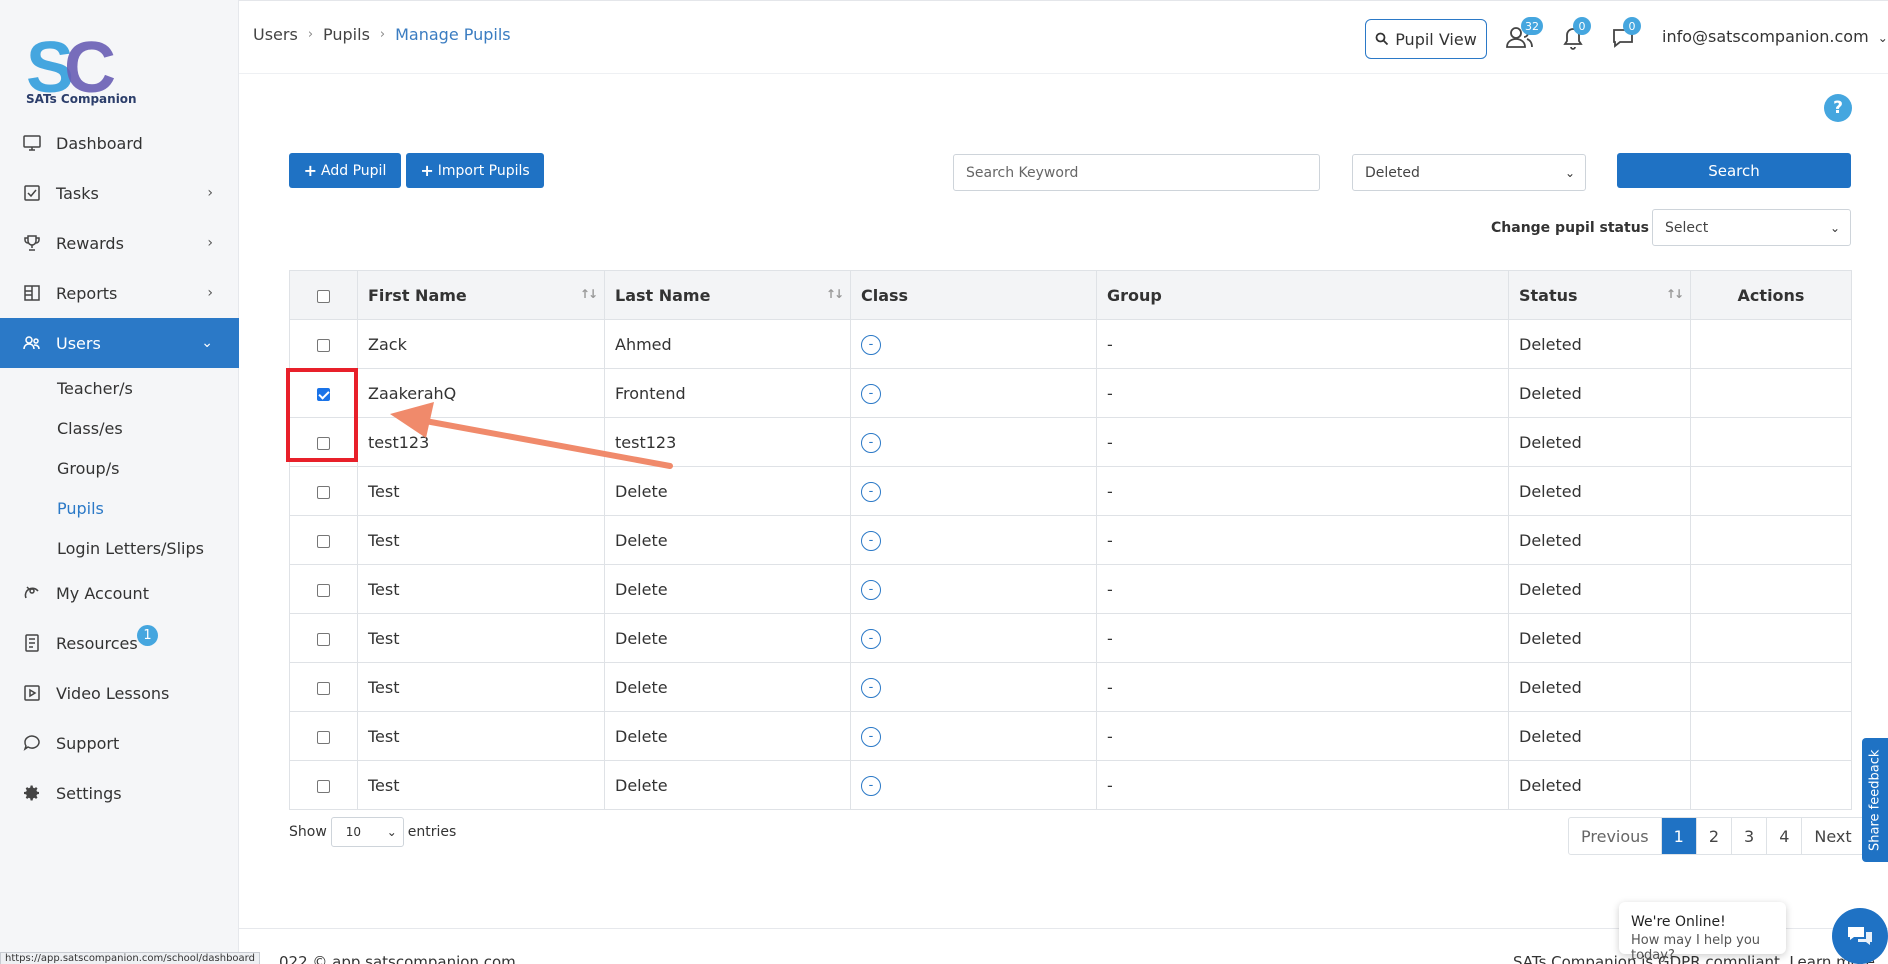  Describe the element at coordinates (531, 435) in the screenshot. I see `arrow-annotation` at that location.